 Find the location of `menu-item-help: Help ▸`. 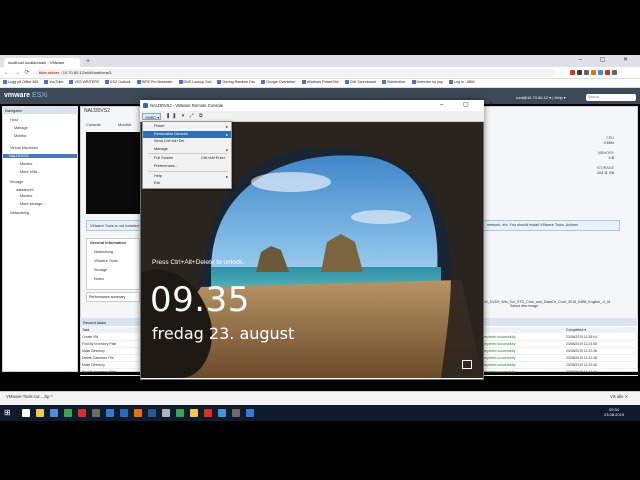

menu-item-help: Help ▸ is located at coordinates (187, 176).